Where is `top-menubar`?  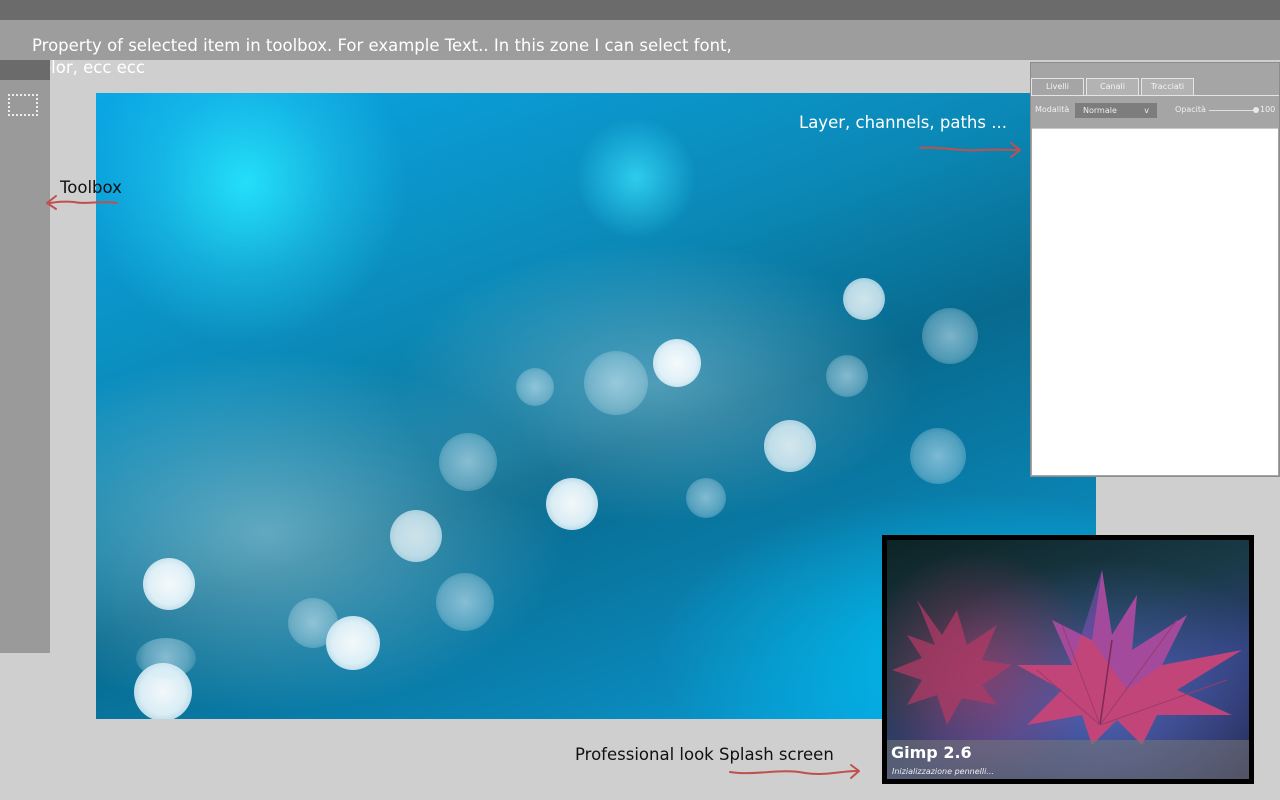 top-menubar is located at coordinates (640, 10).